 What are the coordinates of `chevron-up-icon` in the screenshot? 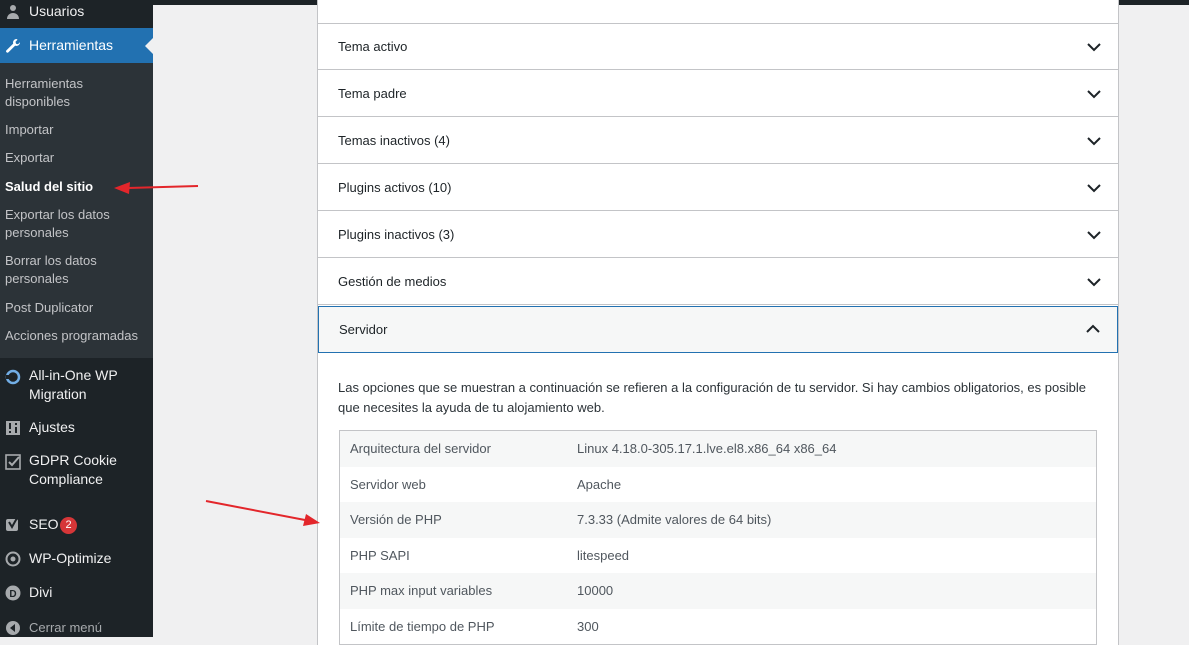 It's located at (1093, 328).